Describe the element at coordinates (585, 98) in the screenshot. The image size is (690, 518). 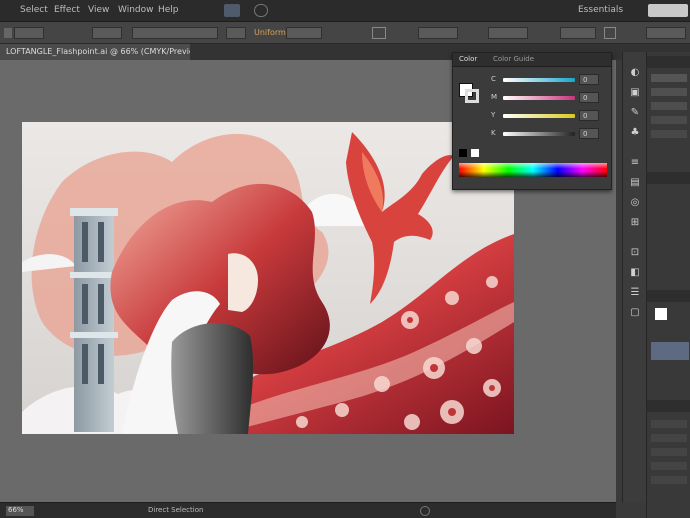
I see `channel-m-value-text: 0` at that location.